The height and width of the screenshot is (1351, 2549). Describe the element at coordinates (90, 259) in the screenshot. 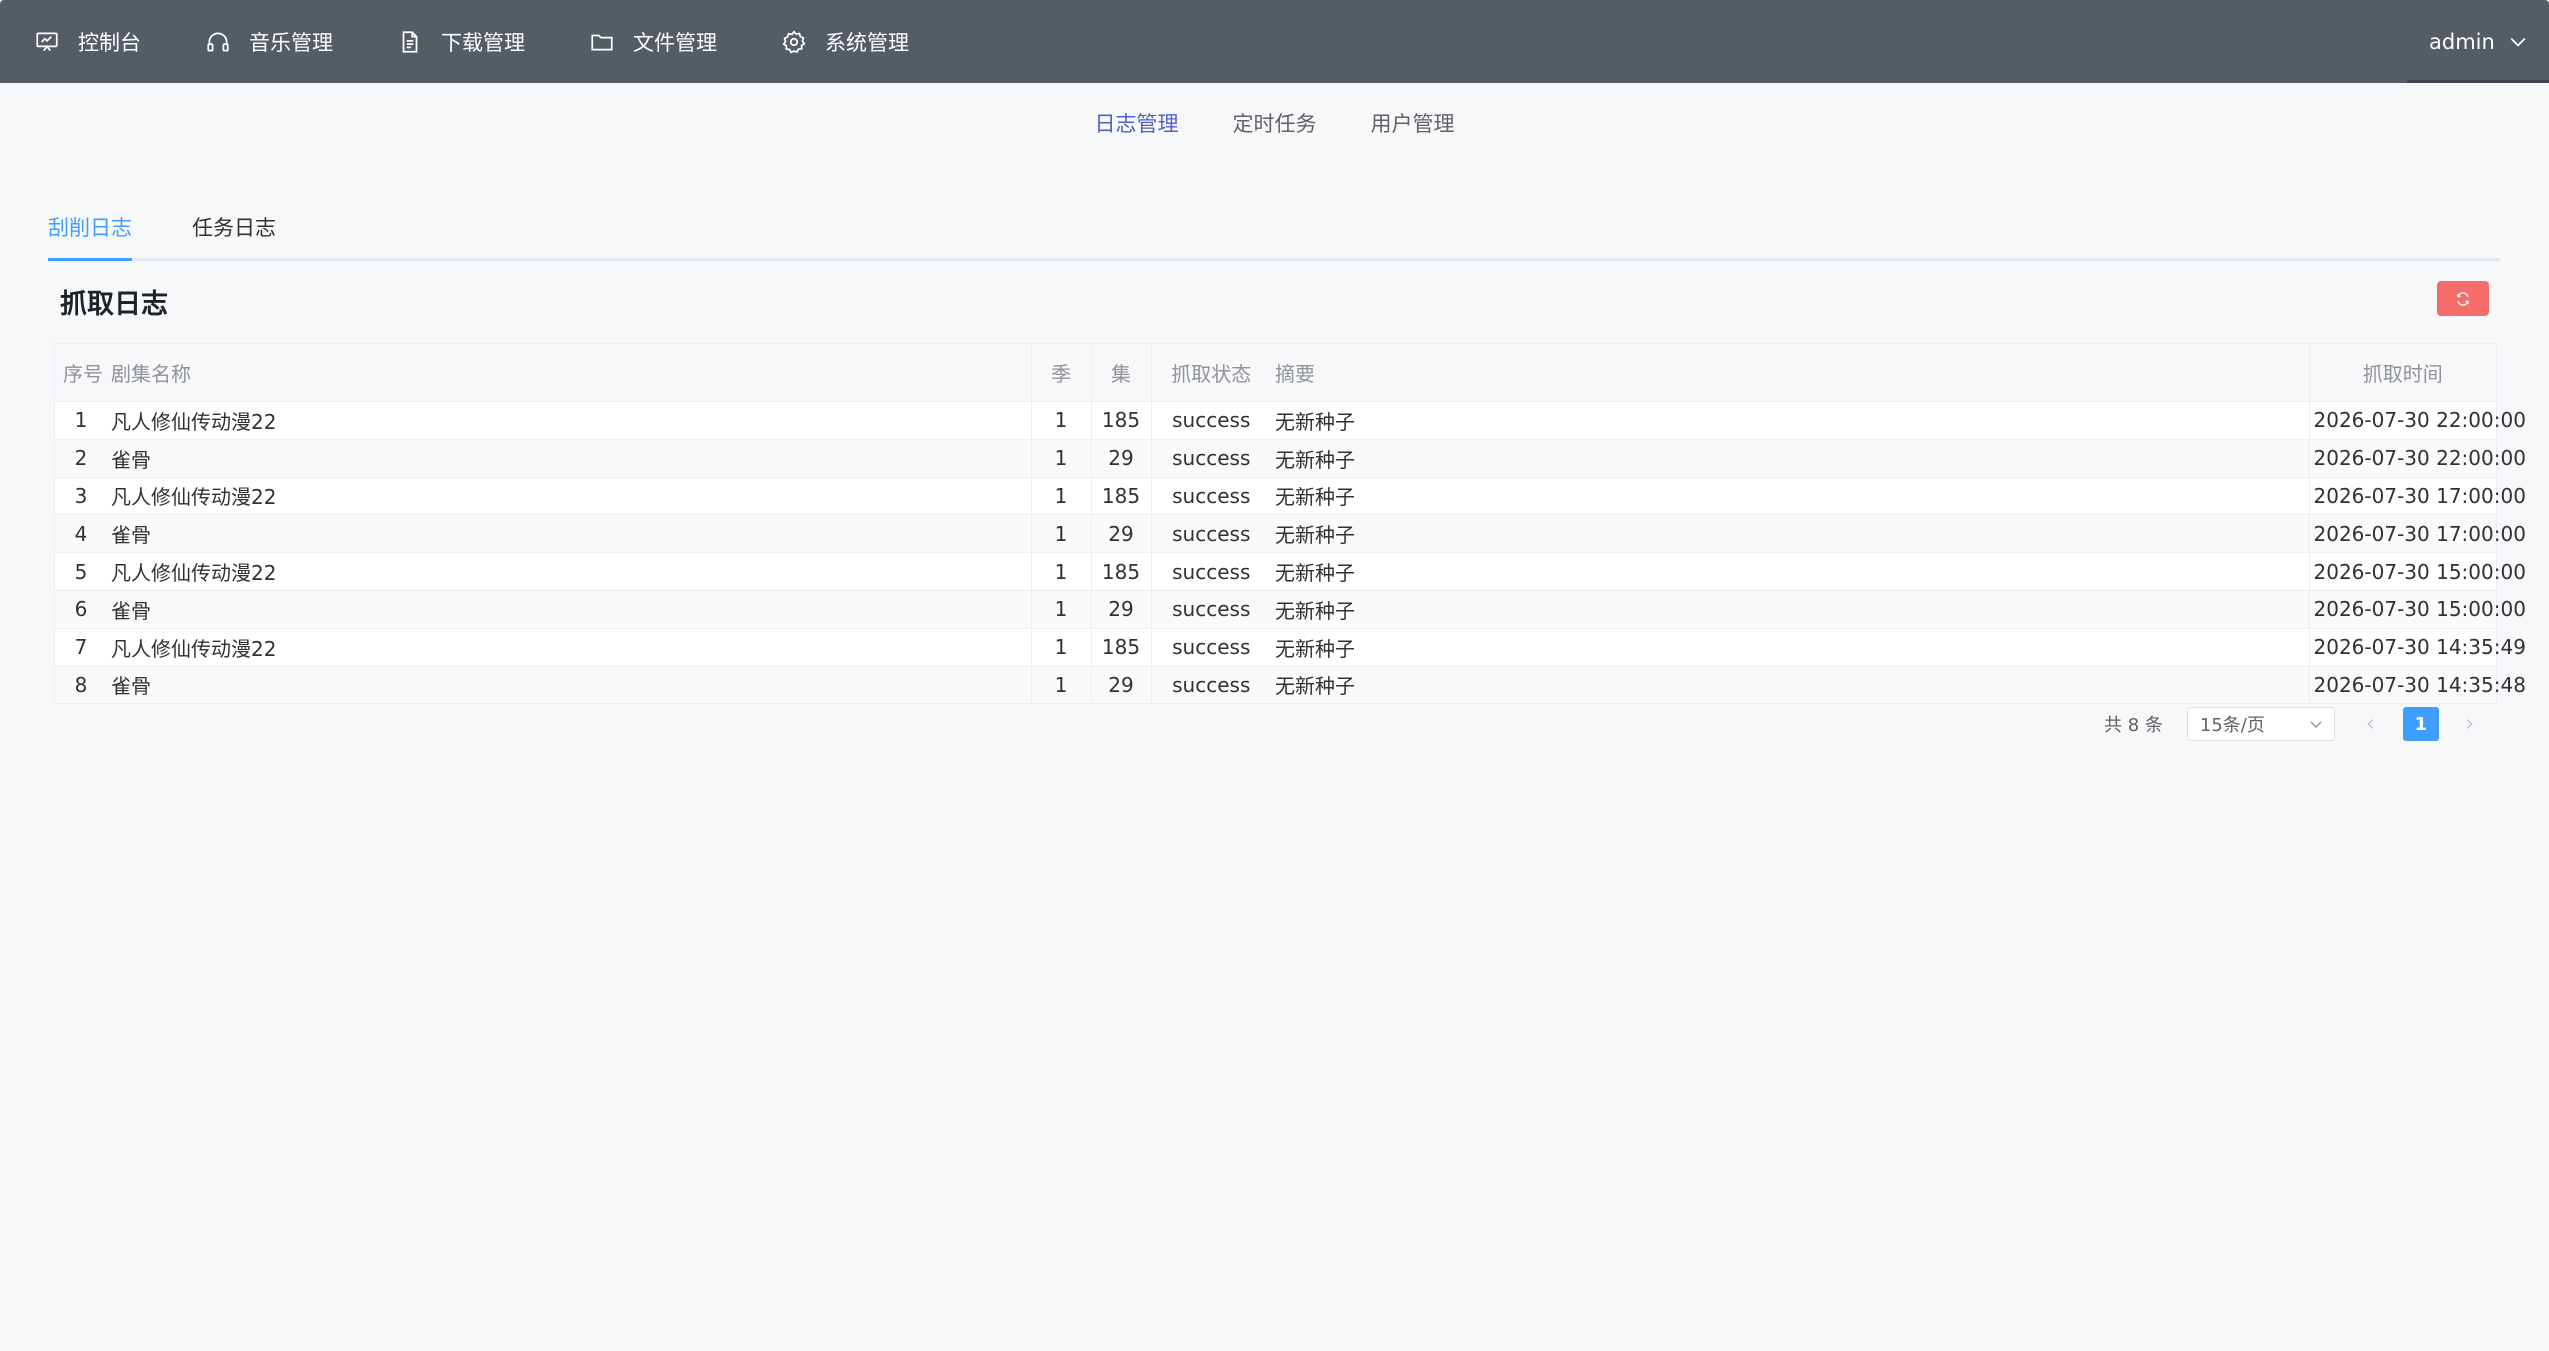

I see `active-tab-indicator` at that location.